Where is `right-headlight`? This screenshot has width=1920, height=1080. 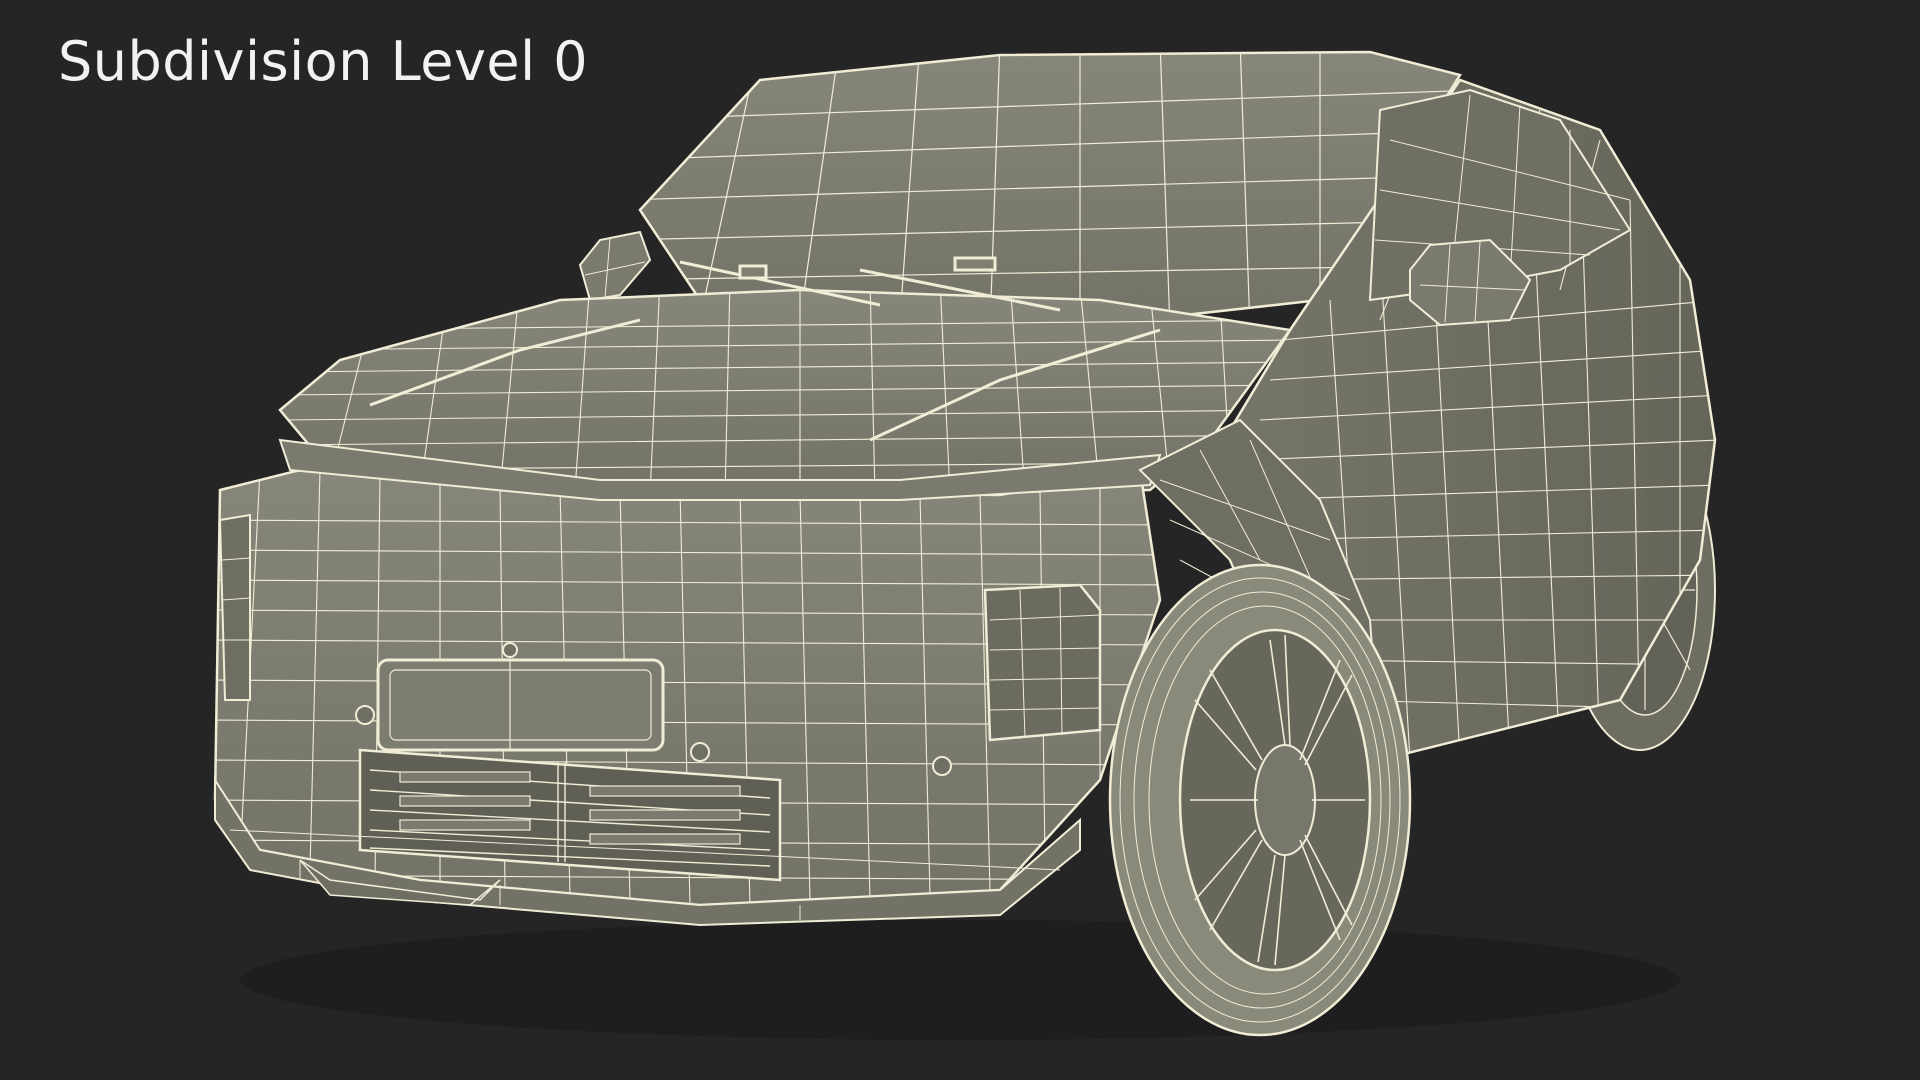 right-headlight is located at coordinates (1042, 662).